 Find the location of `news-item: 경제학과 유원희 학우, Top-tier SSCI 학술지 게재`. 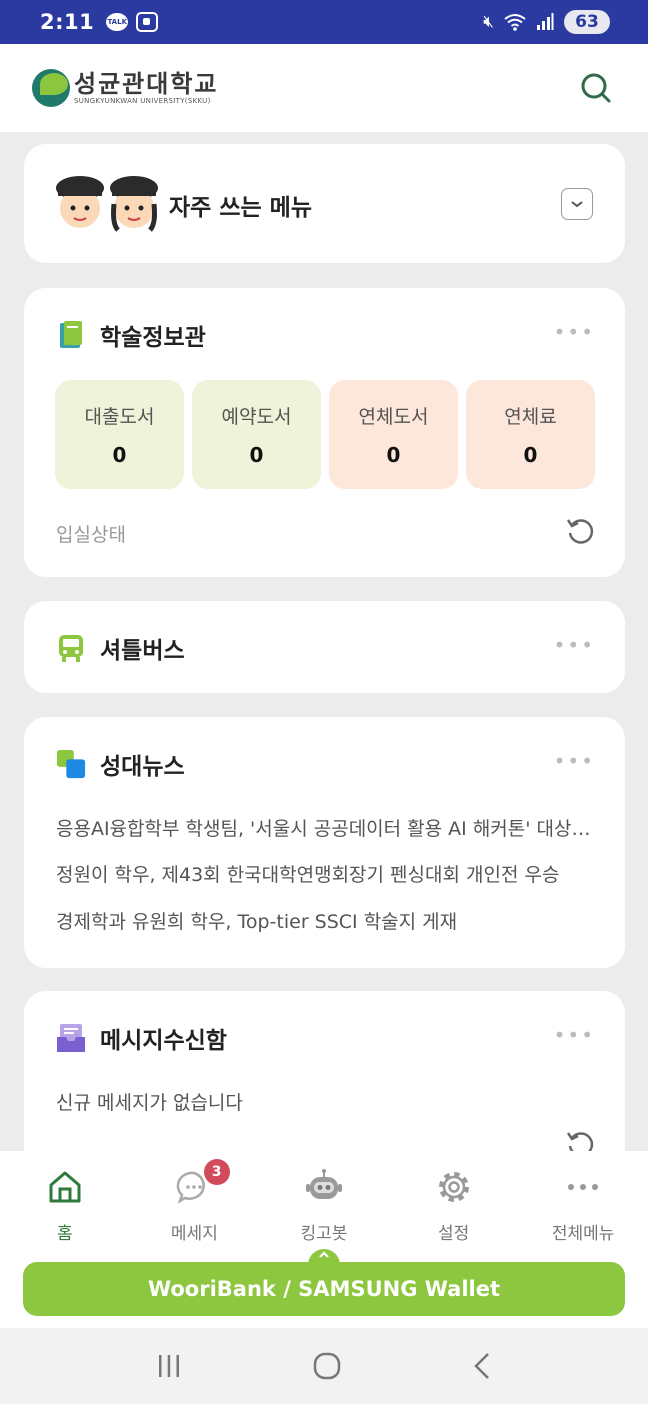

news-item: 경제학과 유원희 학우, Top-tier SSCI 학술지 게재 is located at coordinates (326, 920).